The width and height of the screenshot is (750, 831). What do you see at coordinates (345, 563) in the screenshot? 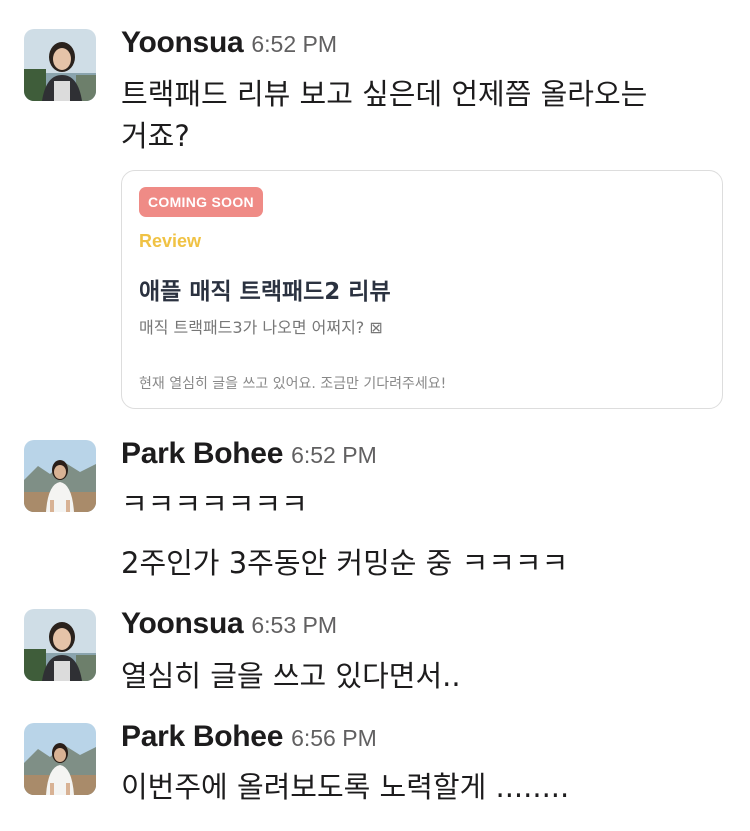
I see `message-text-line: 2주인가 3주동안 커밍순 중 ㅋㅋㅋㅋ` at bounding box center [345, 563].